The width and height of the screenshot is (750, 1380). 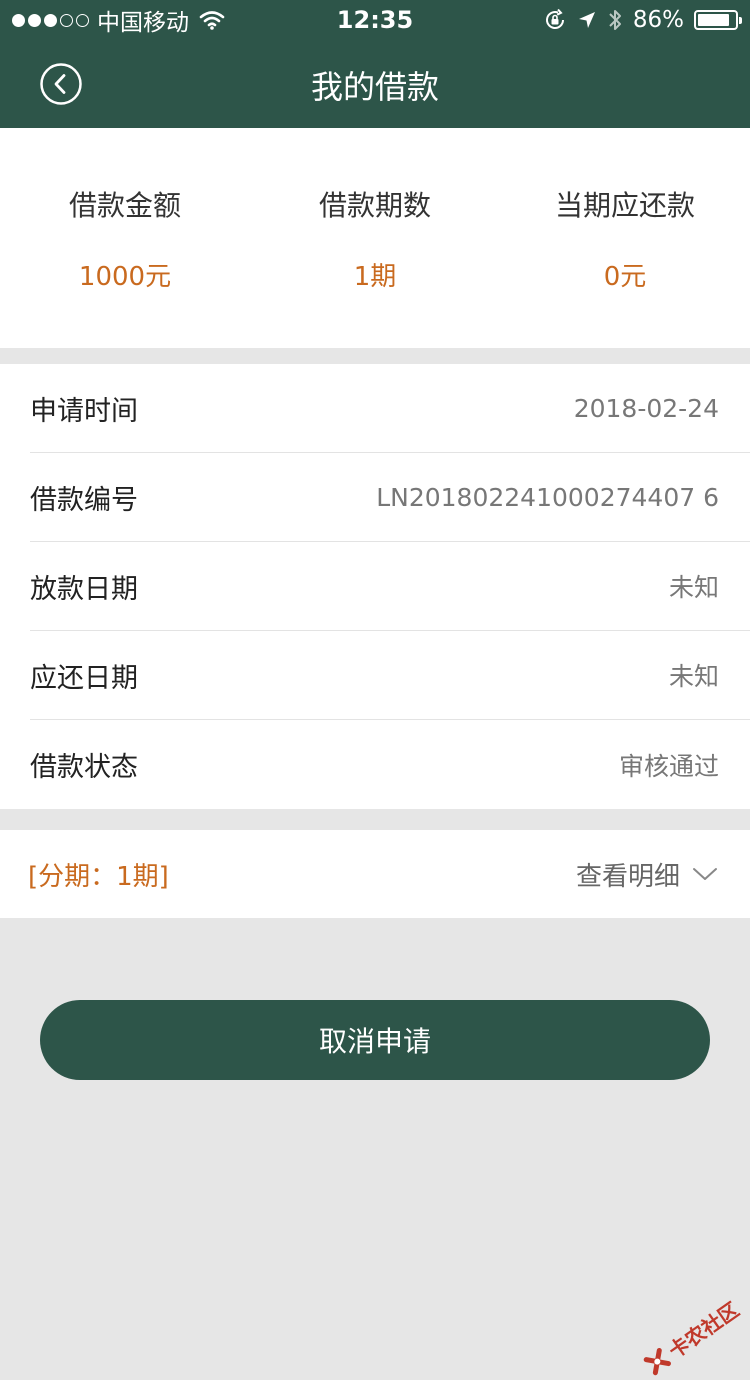 What do you see at coordinates (84, 411) in the screenshot?
I see `detail-label: 申请时间` at bounding box center [84, 411].